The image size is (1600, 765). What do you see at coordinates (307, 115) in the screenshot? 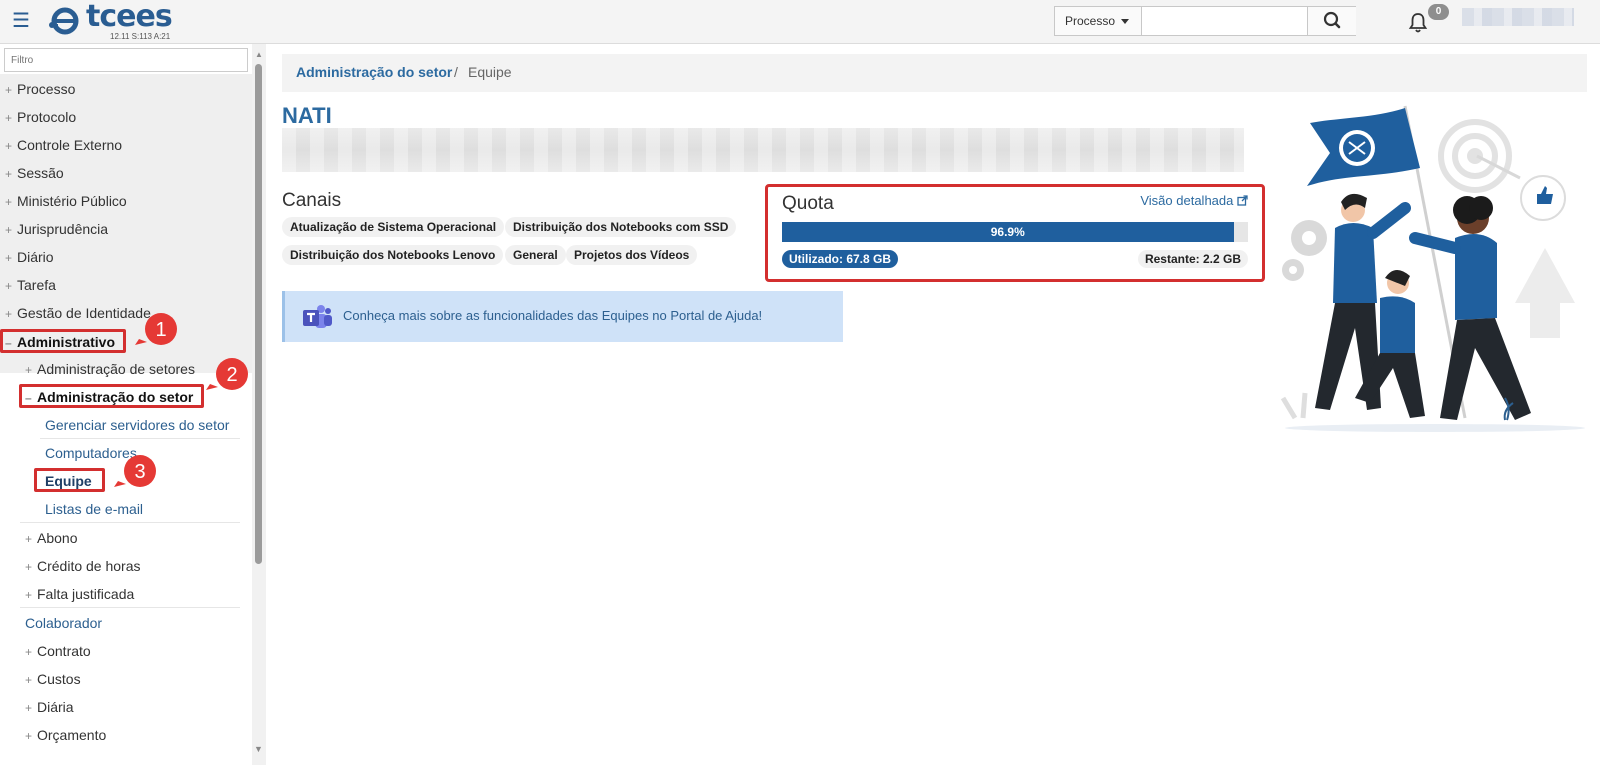
I see `page-title: NATI` at bounding box center [307, 115].